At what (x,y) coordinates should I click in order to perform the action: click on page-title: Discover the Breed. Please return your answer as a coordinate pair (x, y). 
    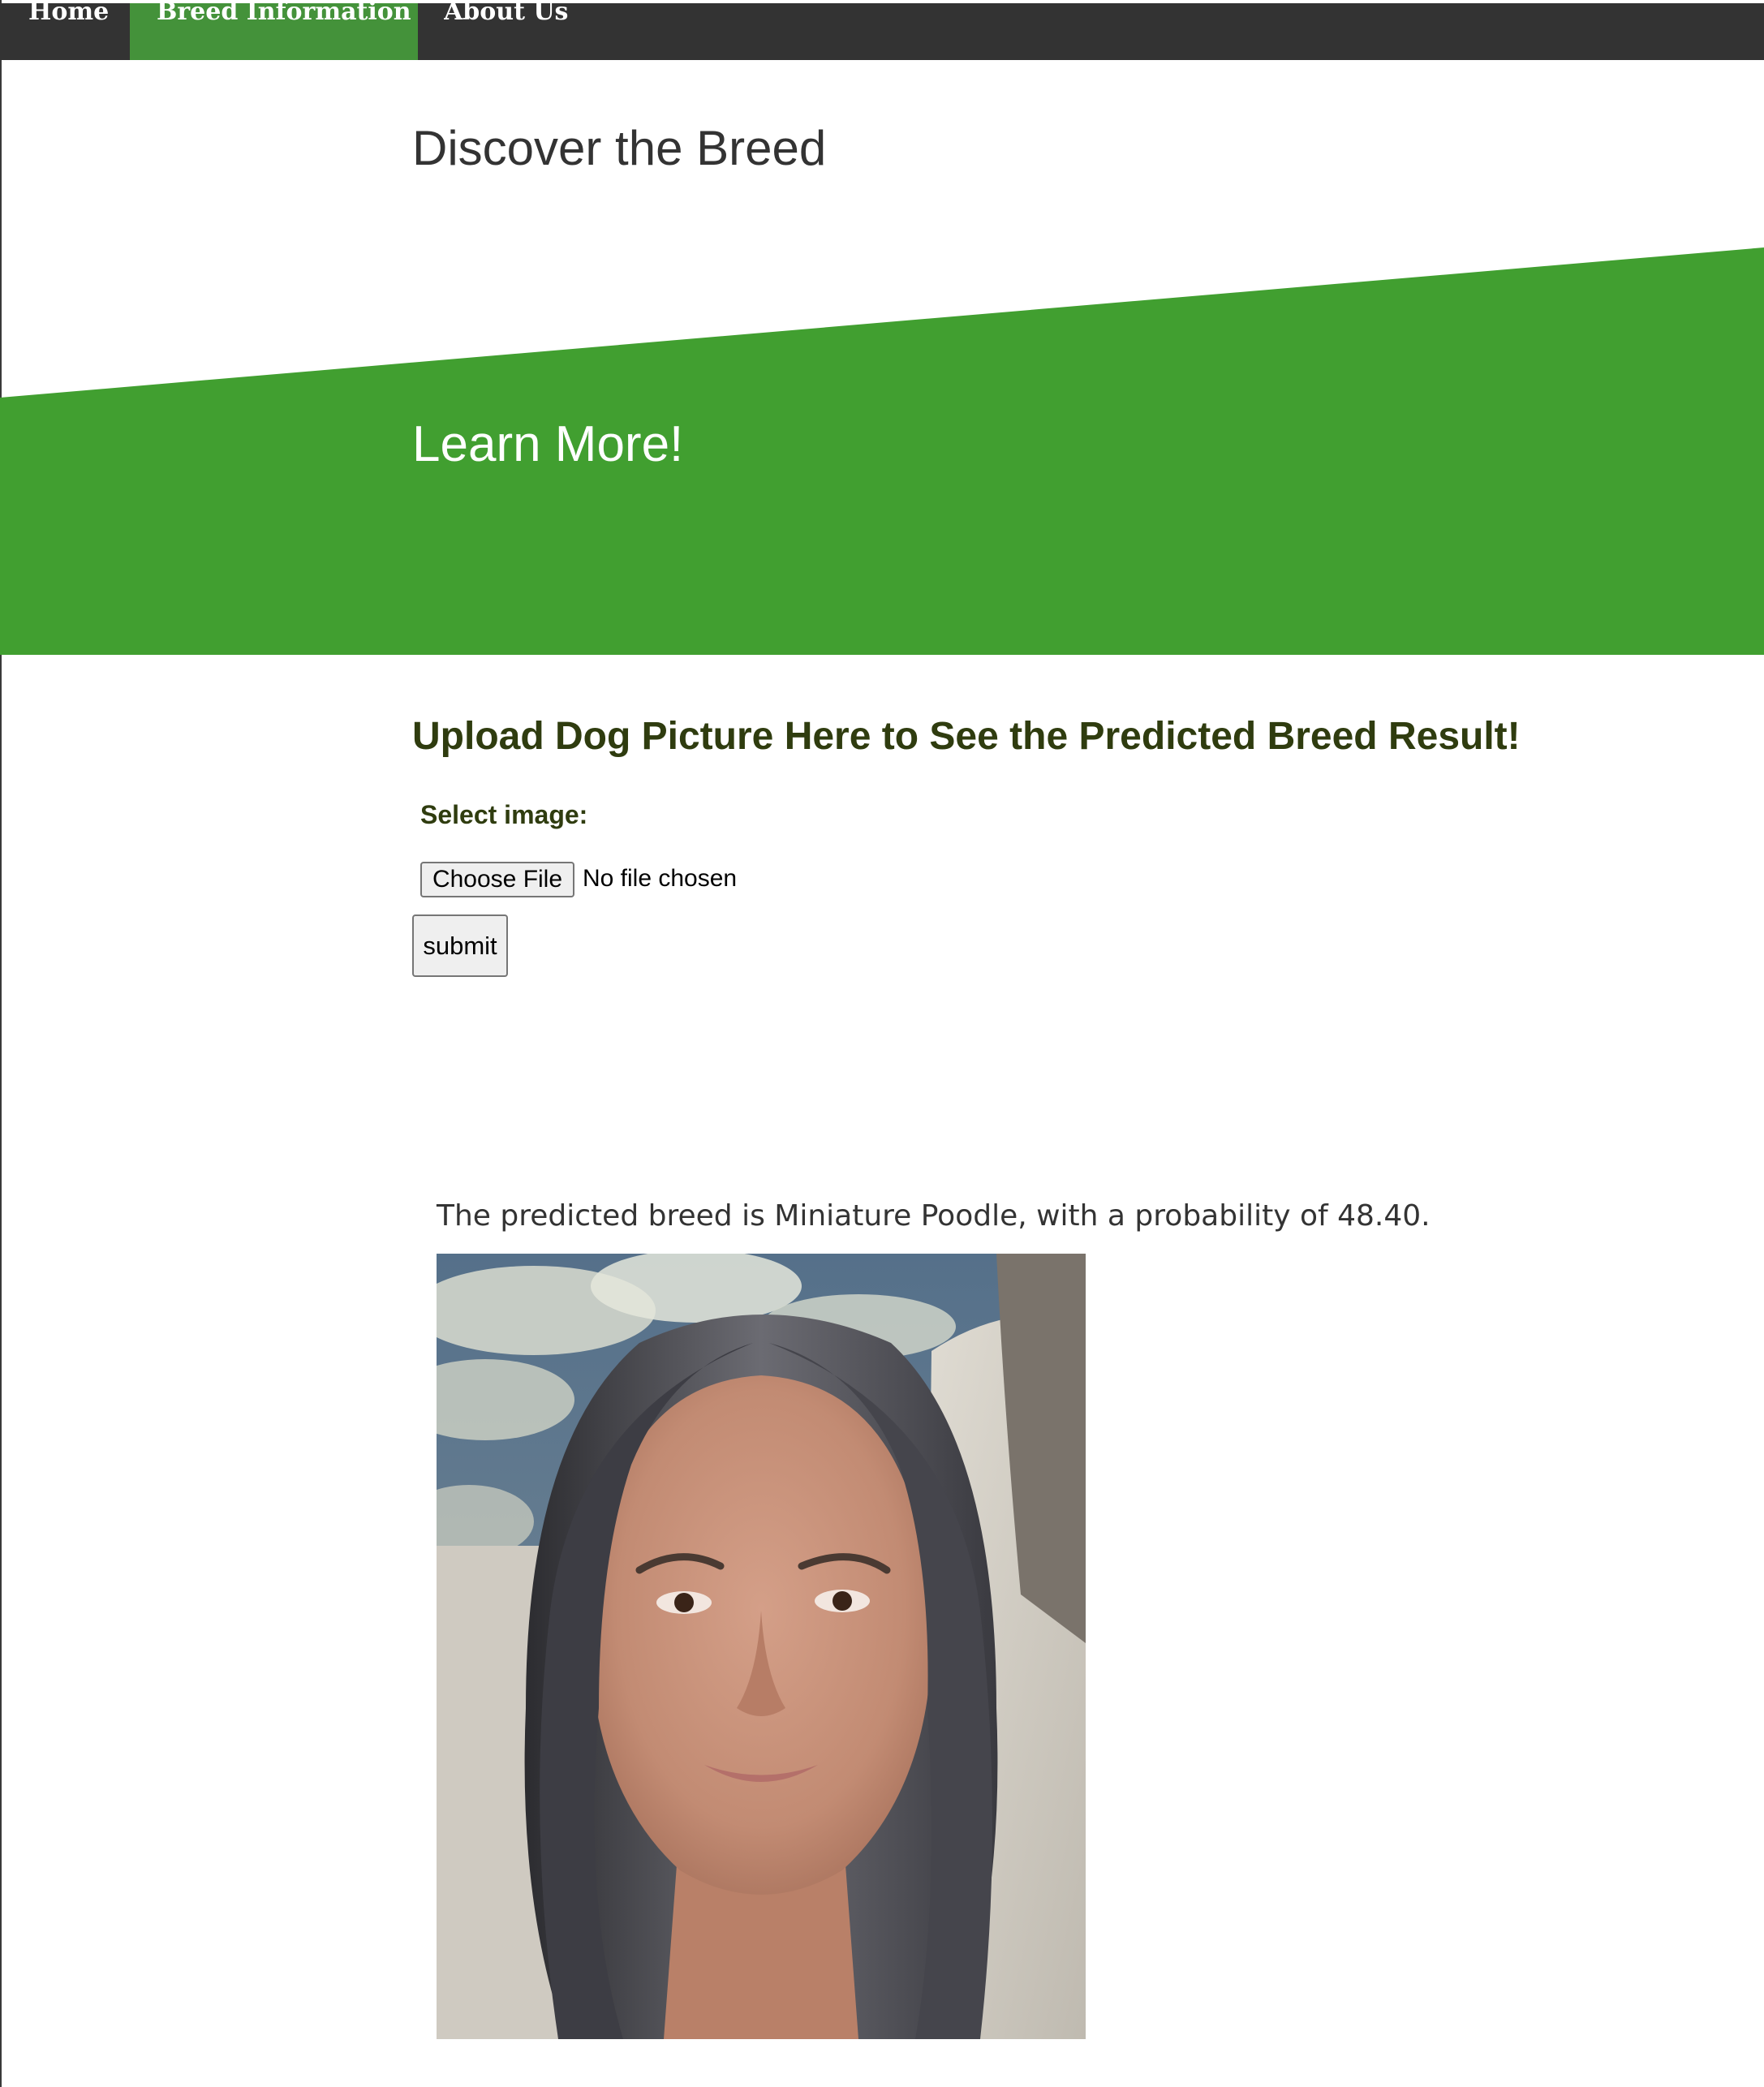
    Looking at the image, I should click on (619, 148).